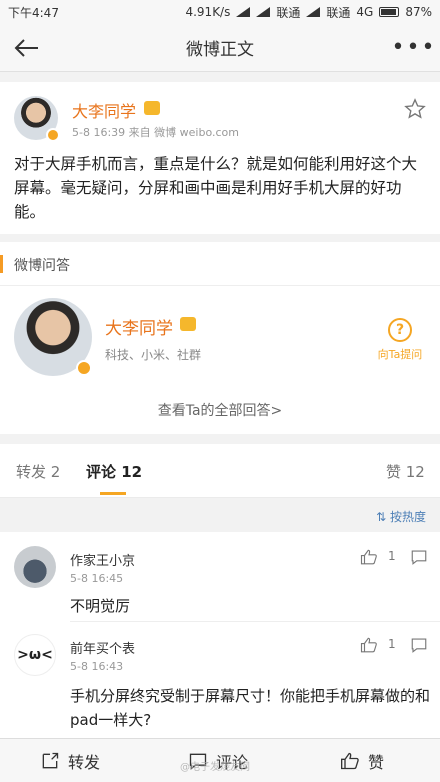 Image resolution: width=440 pixels, height=782 pixels. I want to click on tab-repost: 转发 2, so click(38, 471).